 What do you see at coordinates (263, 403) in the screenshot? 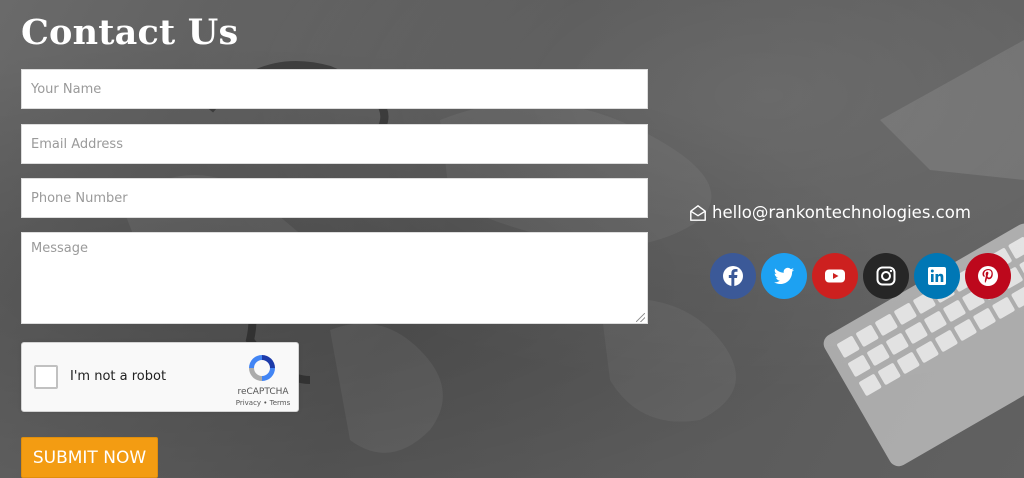
I see `recaptcha-legal-links: Privacy • Terms` at bounding box center [263, 403].